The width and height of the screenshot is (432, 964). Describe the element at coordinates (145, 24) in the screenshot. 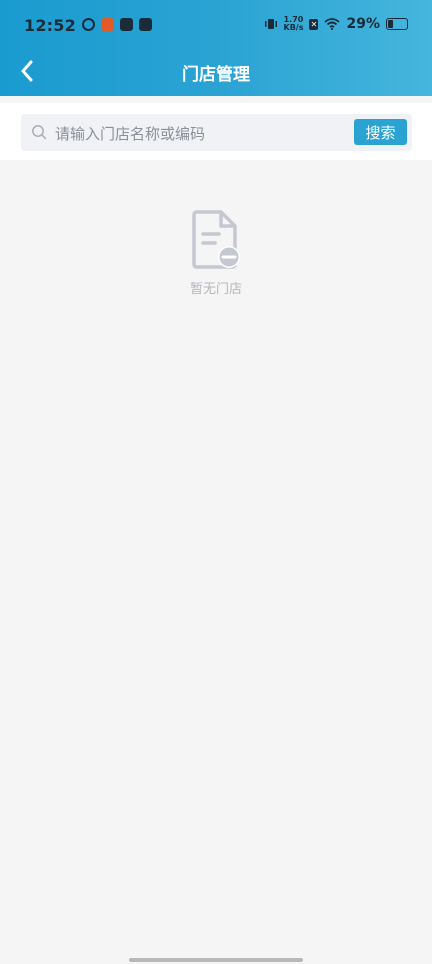

I see `mail-app-icon` at that location.